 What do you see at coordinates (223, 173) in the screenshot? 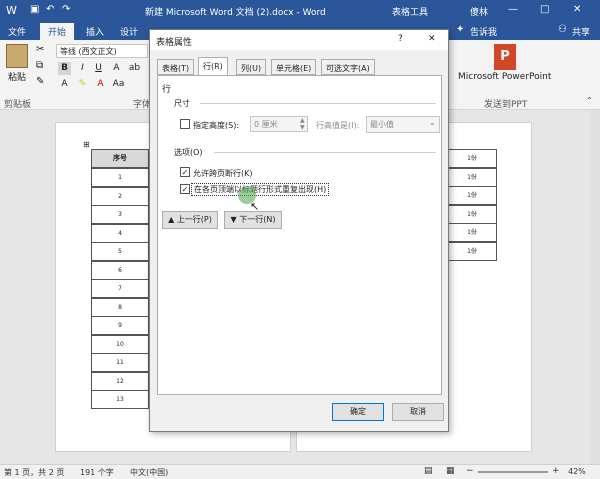
I see `allow-break-label: 允许跨页断行(K)` at bounding box center [223, 173].